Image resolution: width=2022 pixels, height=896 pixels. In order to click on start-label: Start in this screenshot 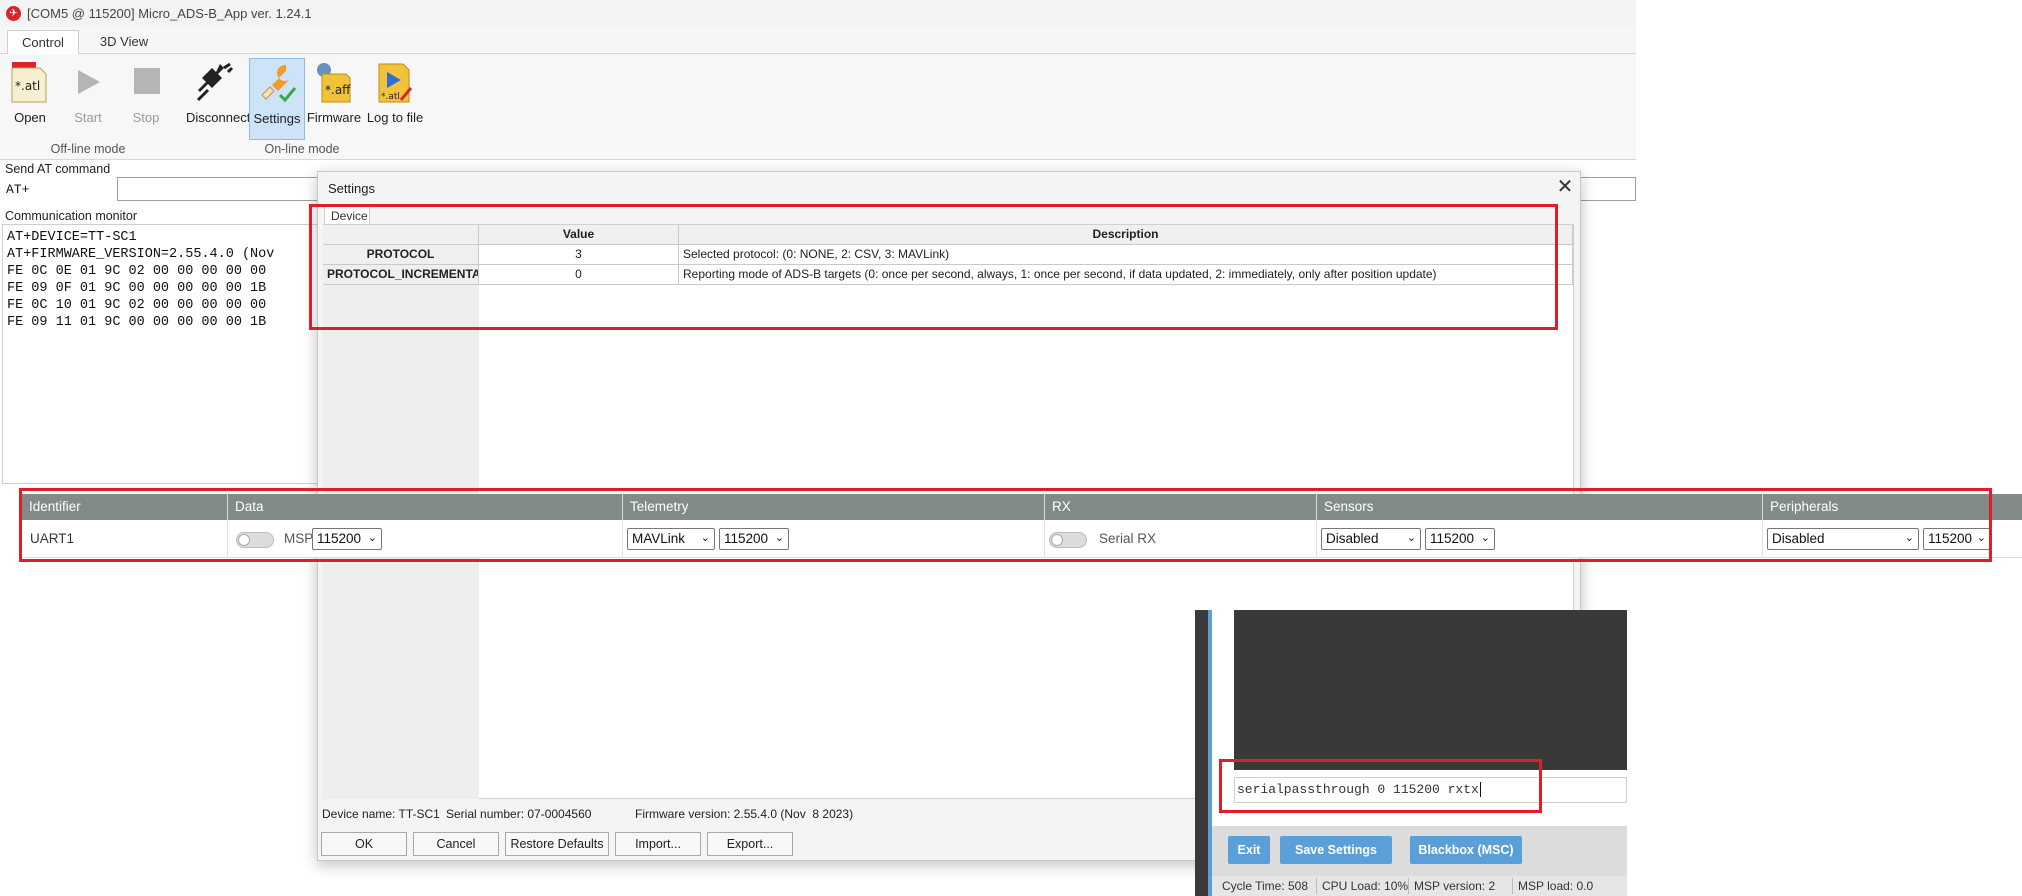, I will do `click(88, 117)`.